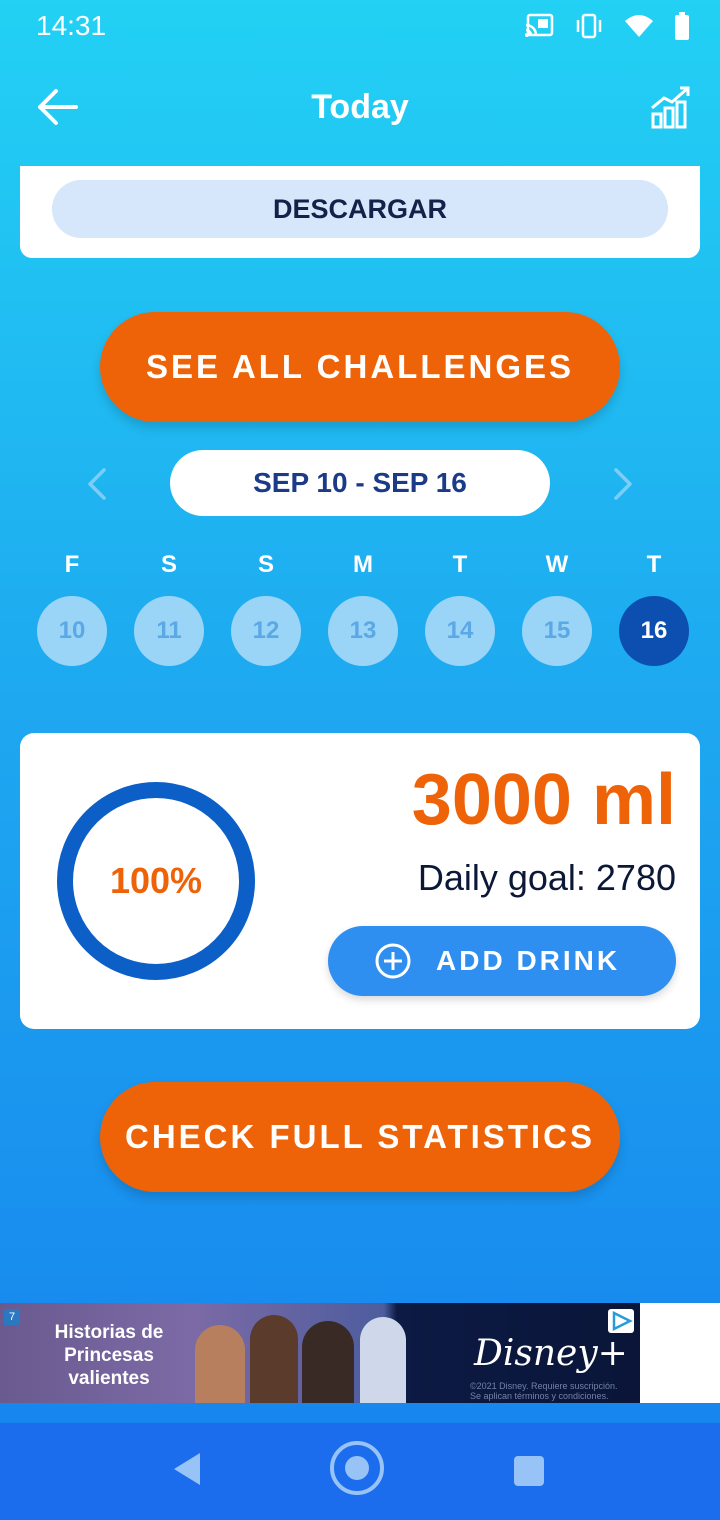 Image resolution: width=720 pixels, height=1520 pixels. I want to click on ad-brand-logo: Disney+, so click(551, 1353).